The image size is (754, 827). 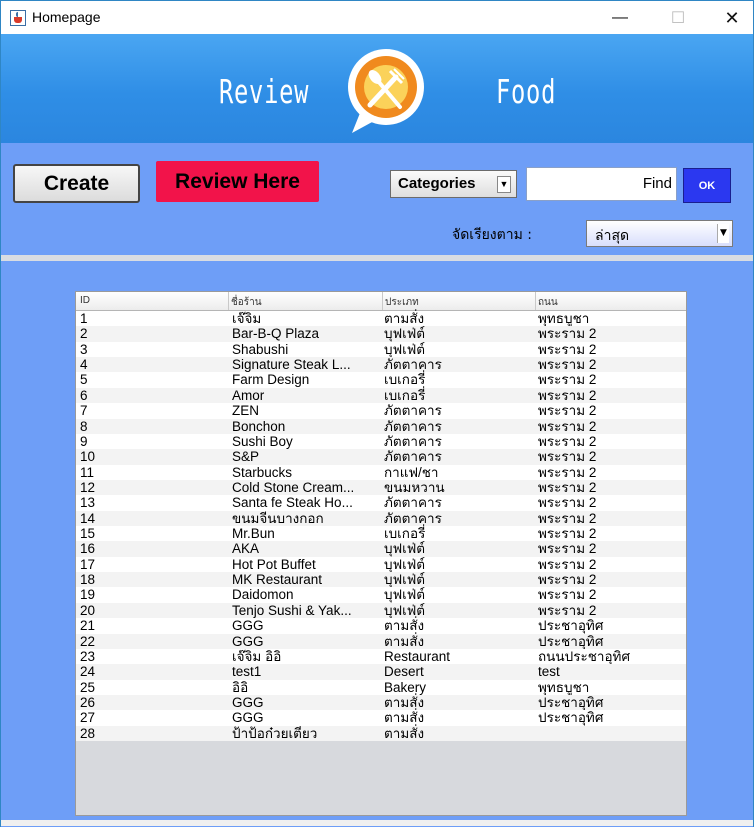 I want to click on table-row: 28 ป้าป้อก๋วยเตี๋ยว ตามสั่ง, so click(x=381, y=733).